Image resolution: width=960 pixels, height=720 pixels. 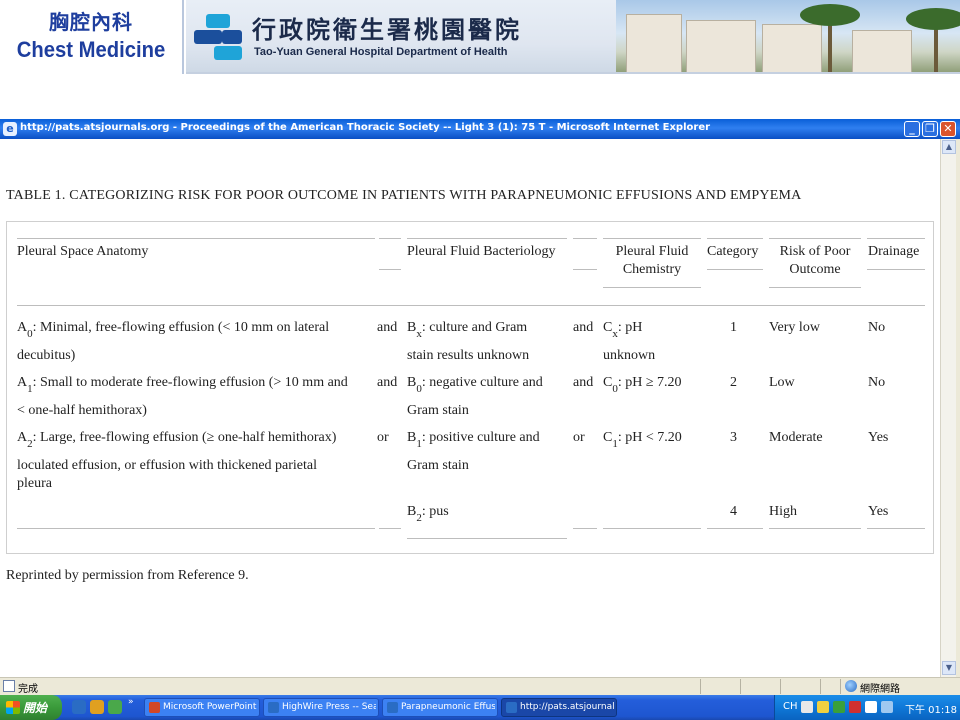 I want to click on hospital-logo-icon, so click(x=218, y=37).